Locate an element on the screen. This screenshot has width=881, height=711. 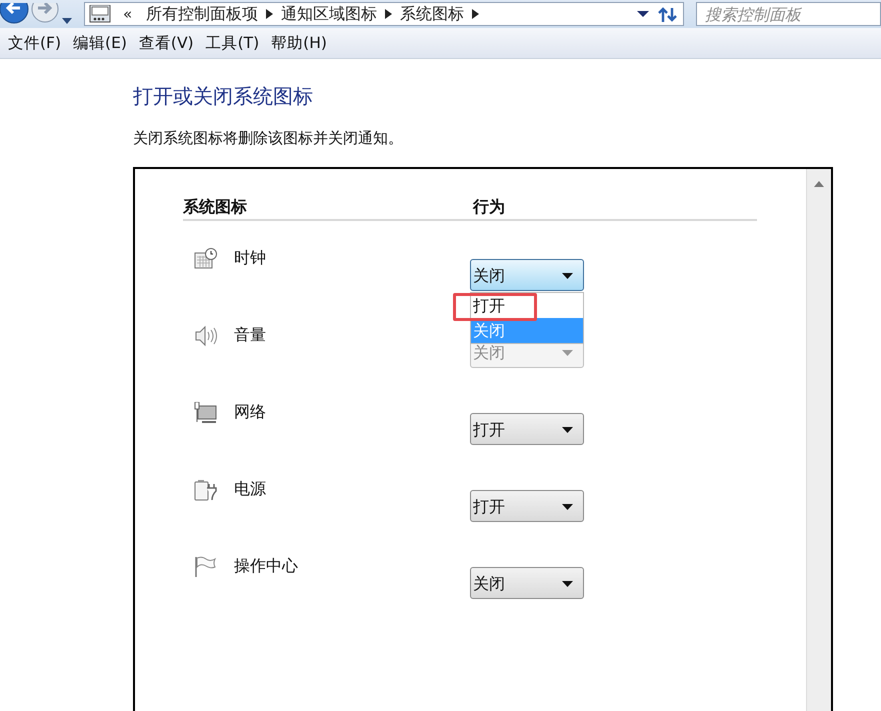
icon-name: 操作中心 is located at coordinates (266, 566).